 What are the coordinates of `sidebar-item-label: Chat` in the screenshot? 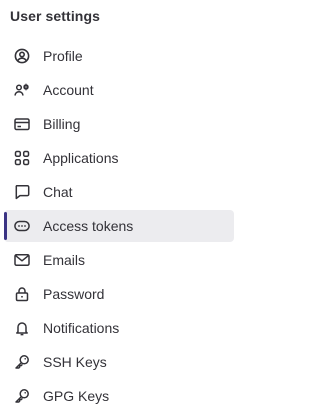 It's located at (58, 192).